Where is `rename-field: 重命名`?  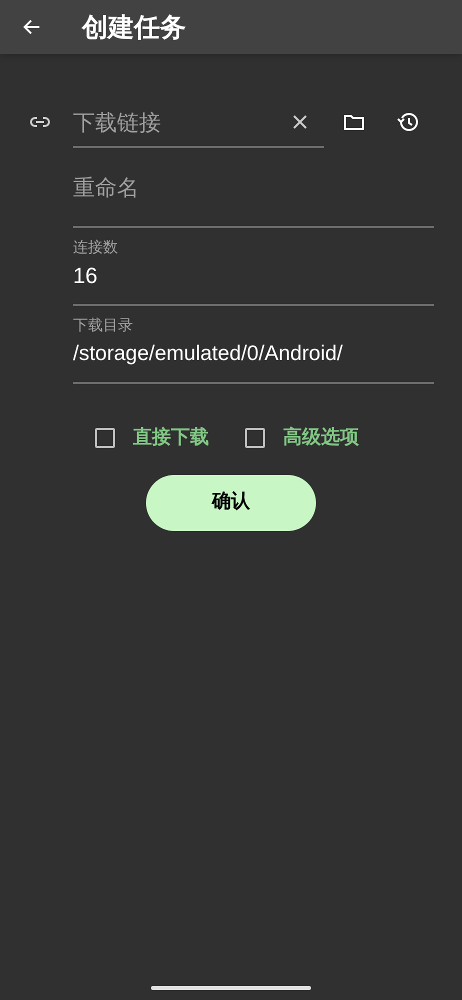
rename-field: 重命名 is located at coordinates (253, 188).